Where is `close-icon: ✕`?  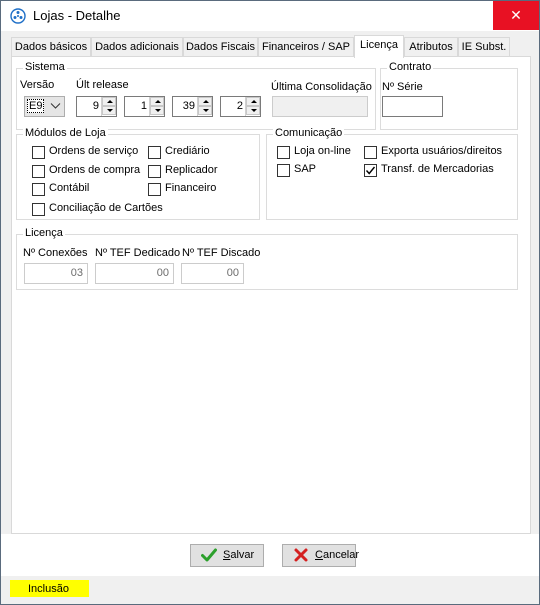
close-icon: ✕ is located at coordinates (516, 15).